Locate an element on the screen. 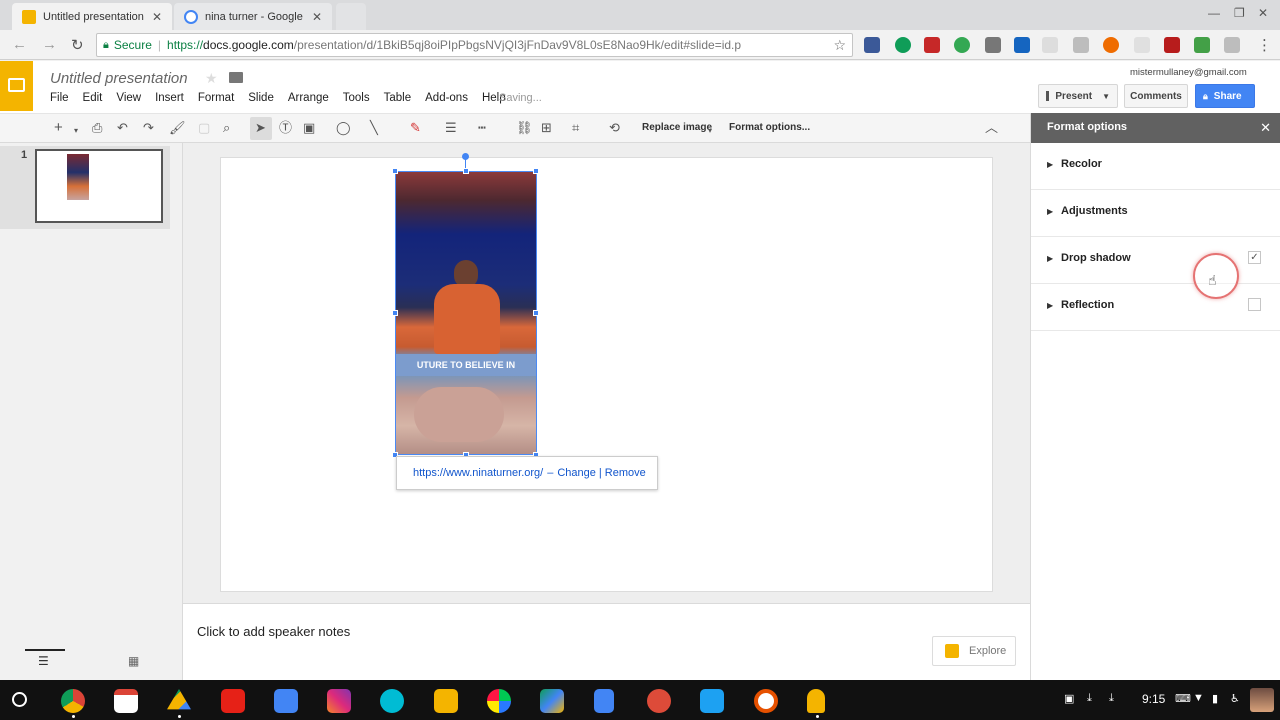  google-plus-app-icon is located at coordinates (659, 701).